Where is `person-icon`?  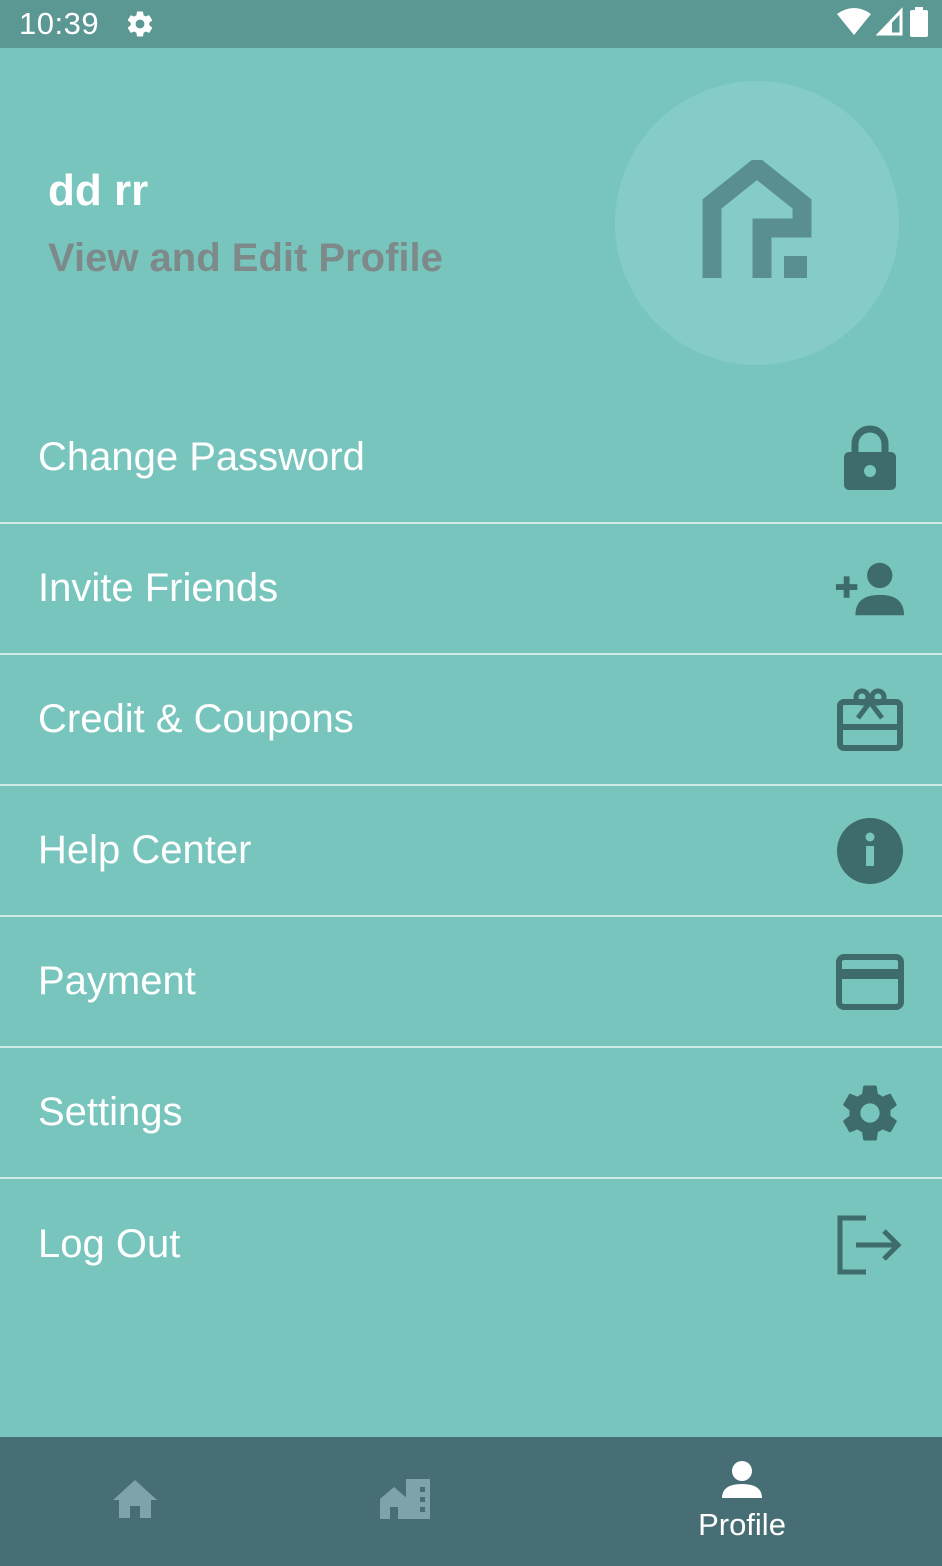
person-icon is located at coordinates (742, 1482).